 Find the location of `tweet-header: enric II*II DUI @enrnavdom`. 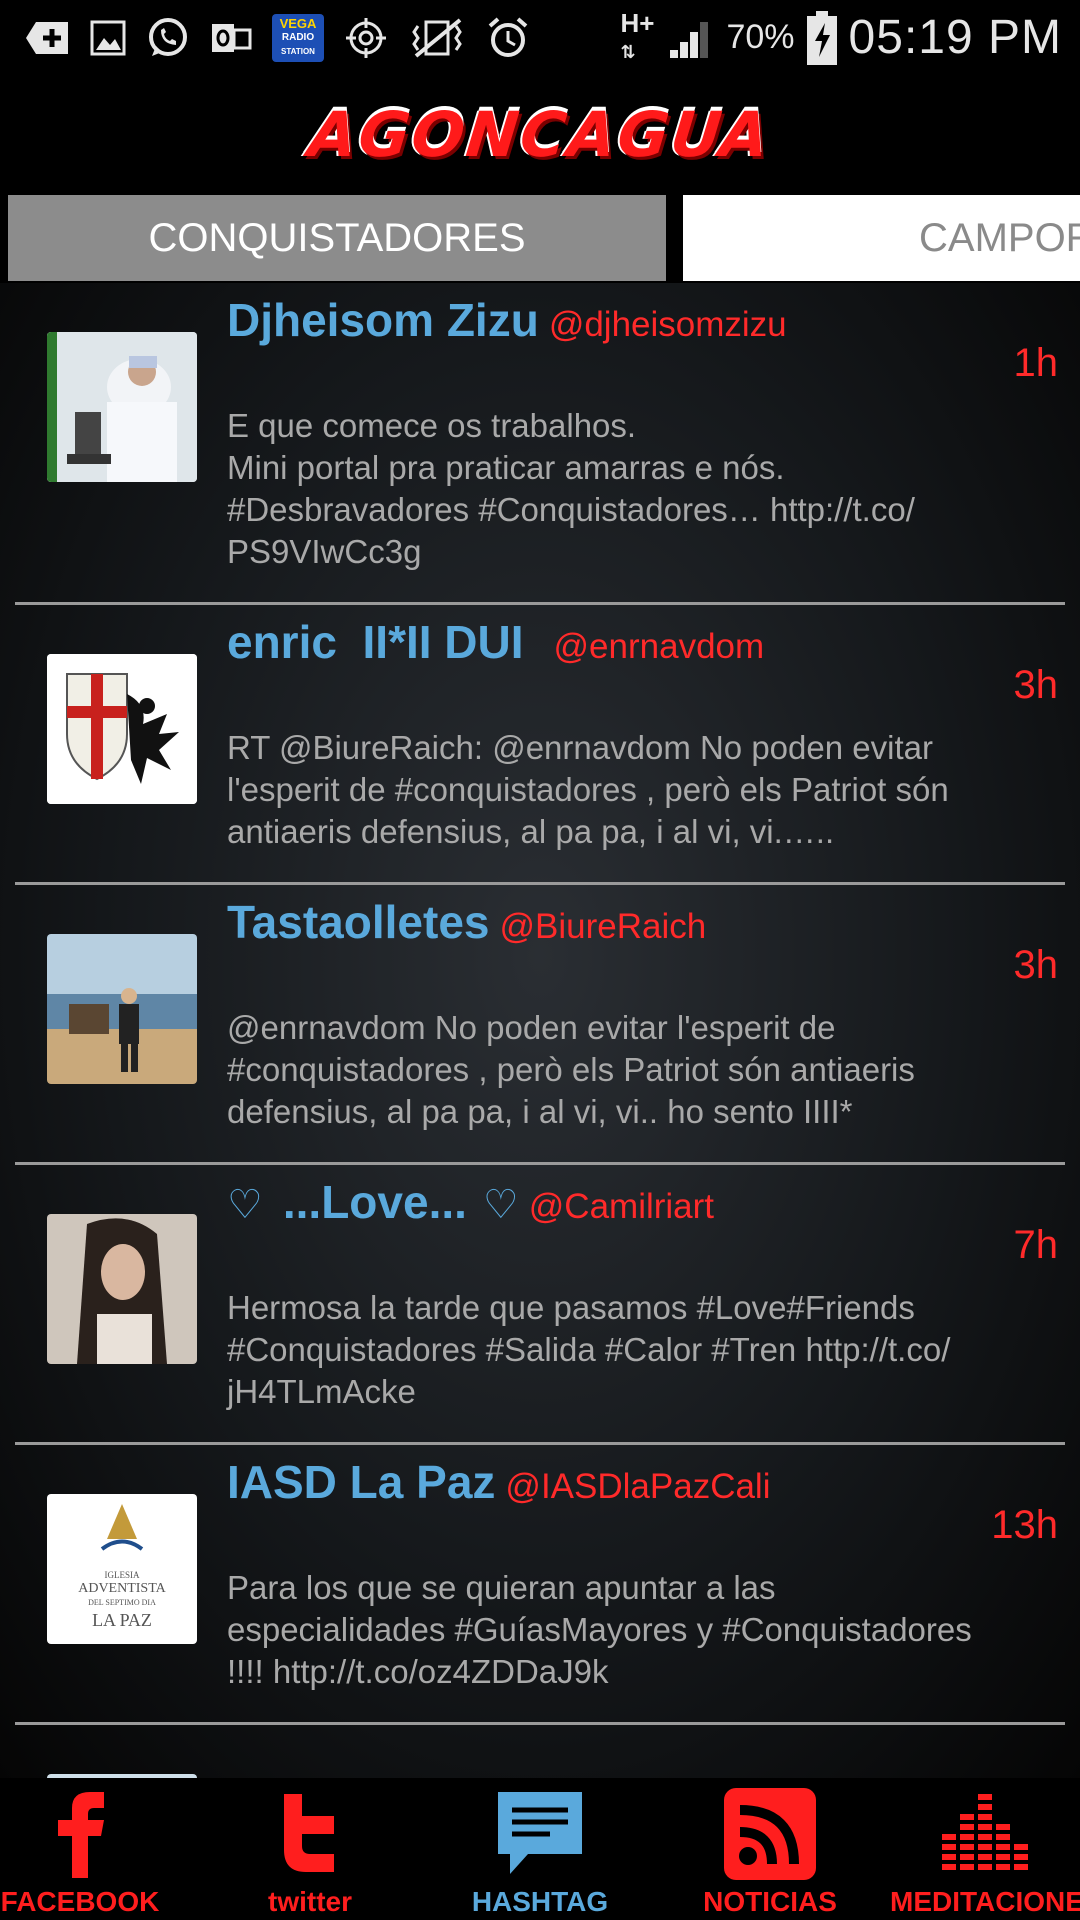

tweet-header: enric II*II DUI @enrnavdom is located at coordinates (643, 645).